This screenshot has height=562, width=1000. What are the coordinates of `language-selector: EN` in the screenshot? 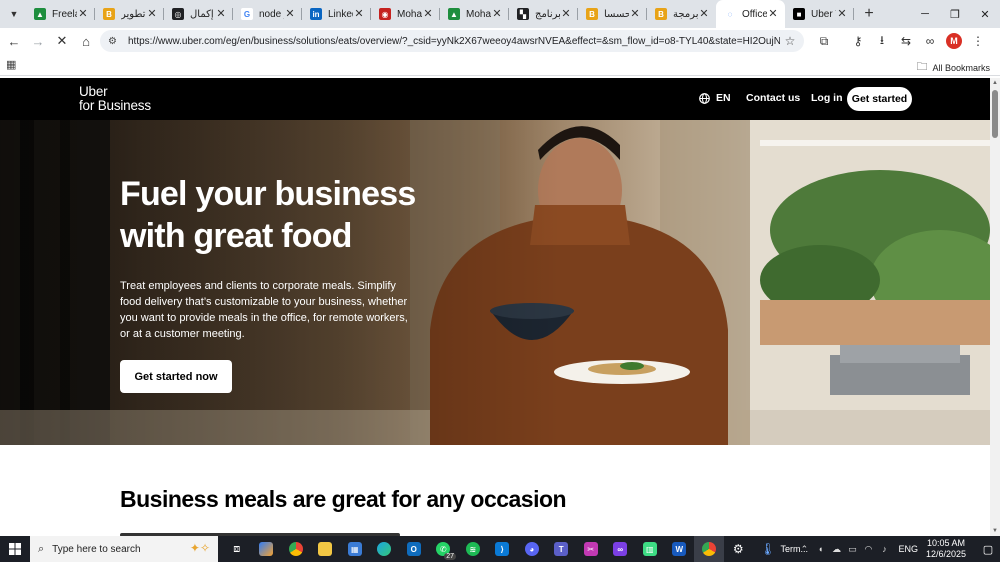 It's located at (715, 98).